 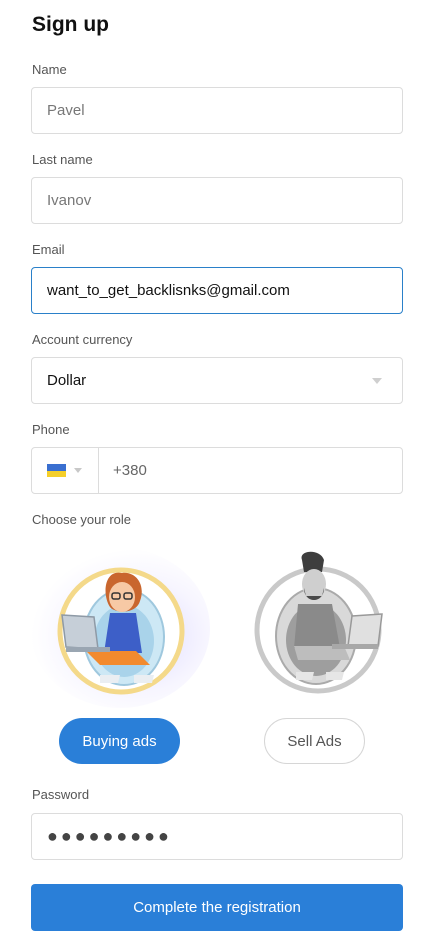 I want to click on last-name-value: Ivanov, so click(x=69, y=200).